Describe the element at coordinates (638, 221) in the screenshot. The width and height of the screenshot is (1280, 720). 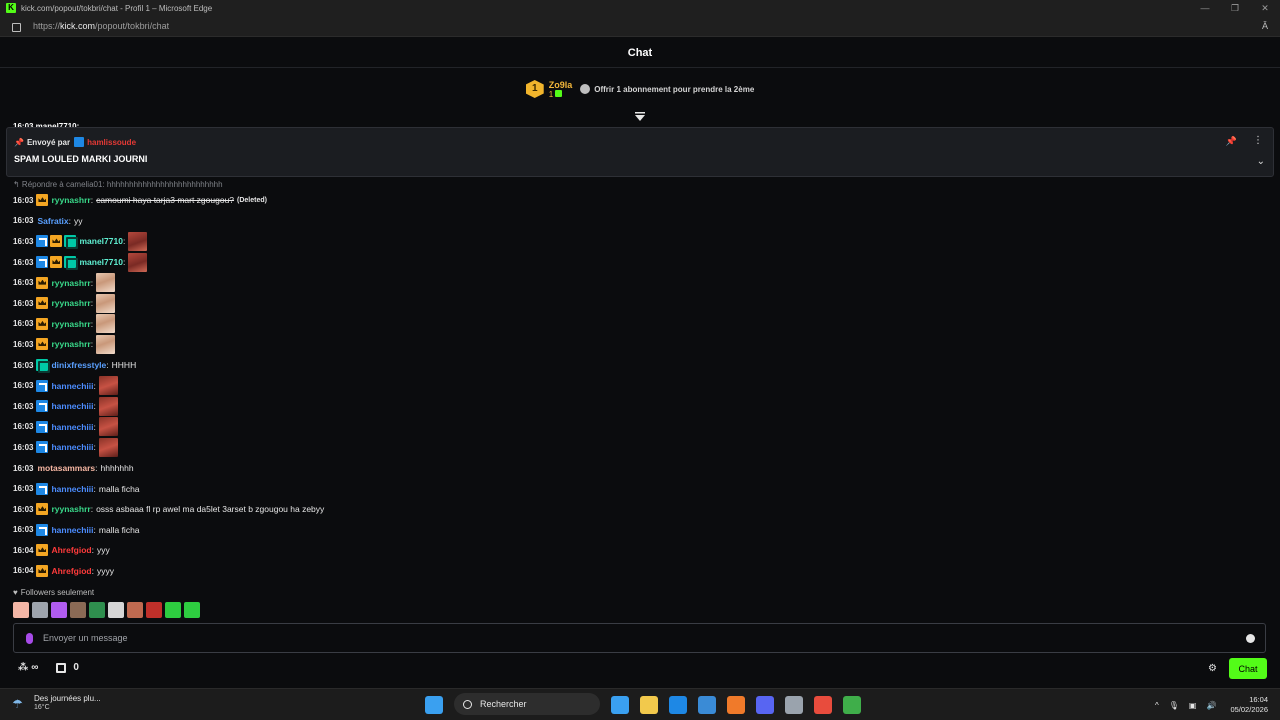
I see `chat-message: 16:03 Safratix: yy` at that location.